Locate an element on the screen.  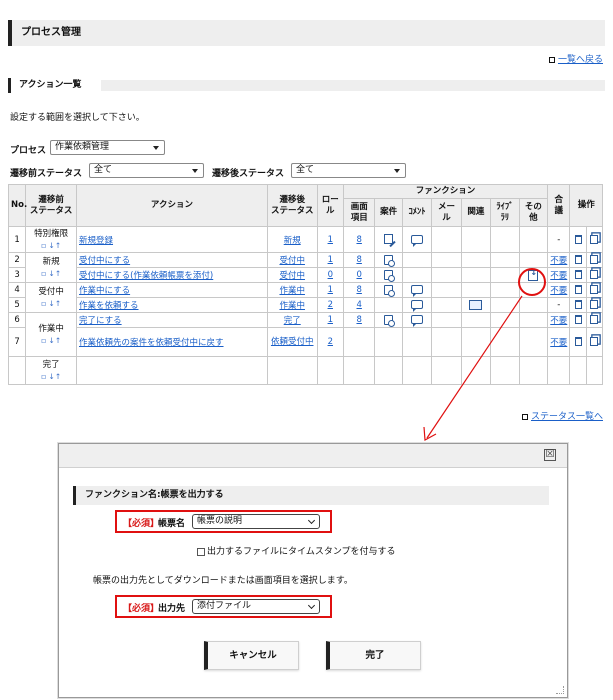
output-value: 添付ファイル is located at coordinates (224, 606).